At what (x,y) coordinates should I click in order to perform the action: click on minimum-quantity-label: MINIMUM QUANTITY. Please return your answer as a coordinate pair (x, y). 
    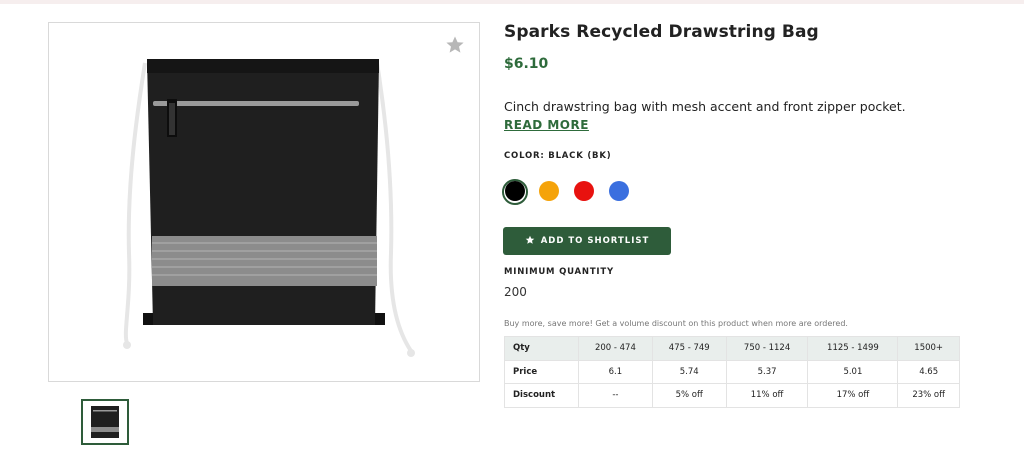
    Looking at the image, I should click on (559, 272).